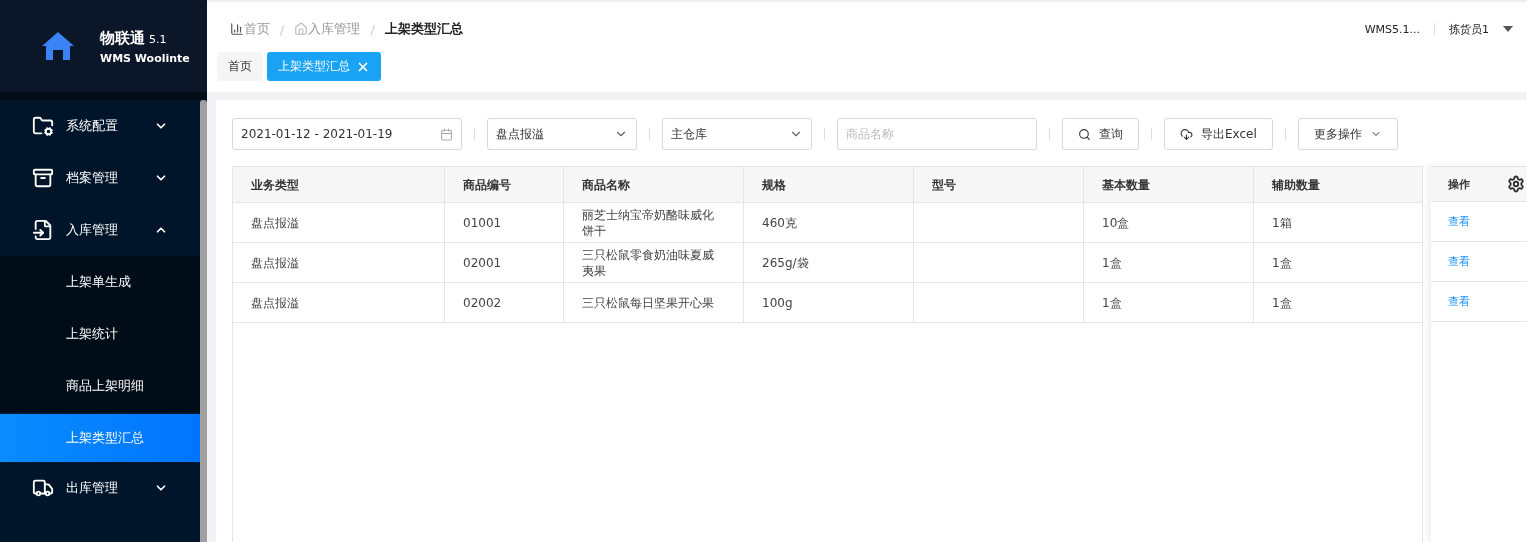  I want to click on column-header: 商品编号, so click(504, 184).